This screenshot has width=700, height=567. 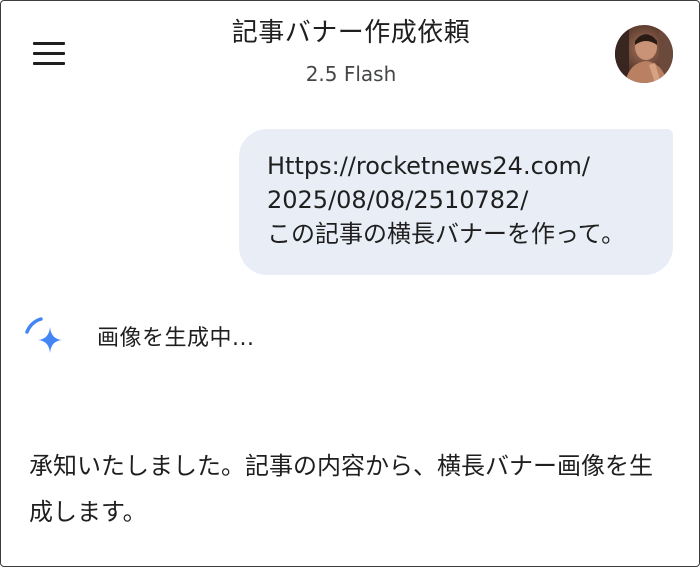 I want to click on header: 記事バナー作成依頼 2.5 Flash, so click(x=351, y=51).